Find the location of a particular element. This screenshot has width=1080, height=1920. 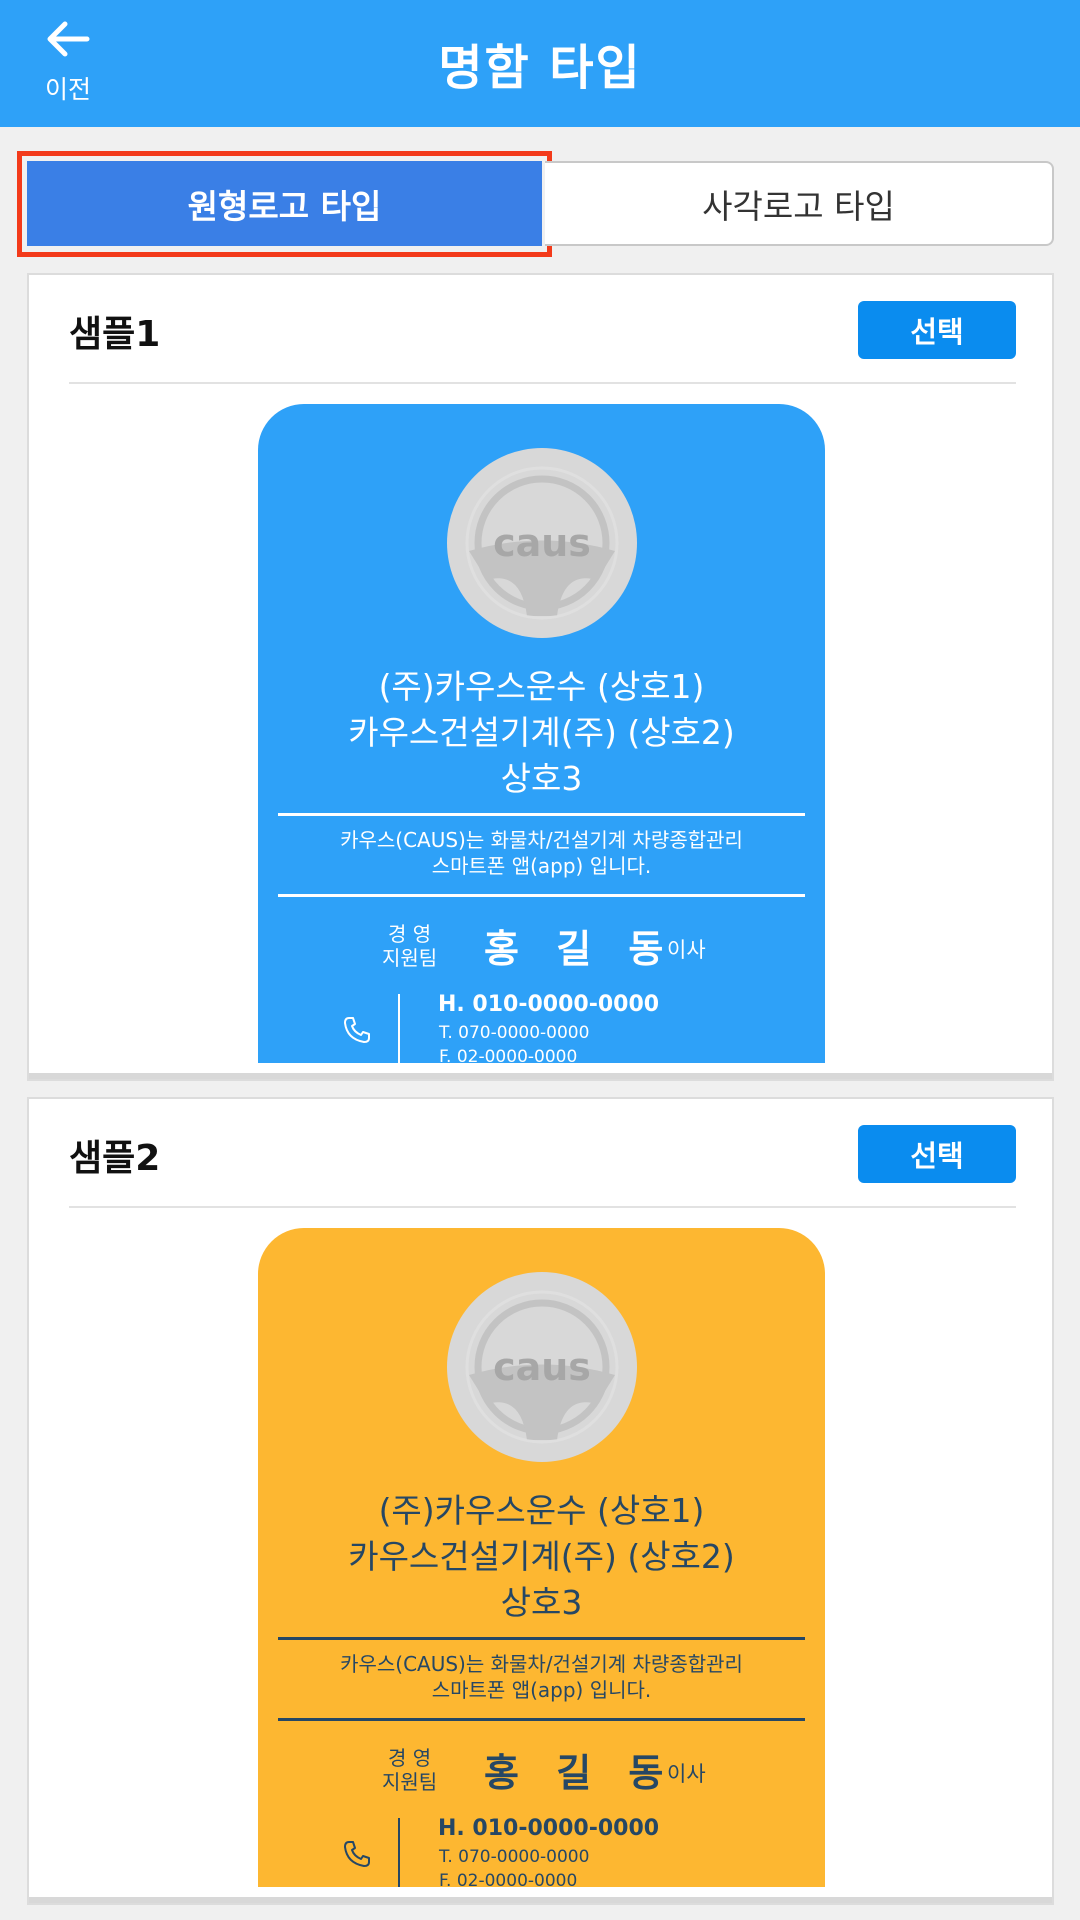

sample-title: 샘플1 is located at coordinates (115, 334).